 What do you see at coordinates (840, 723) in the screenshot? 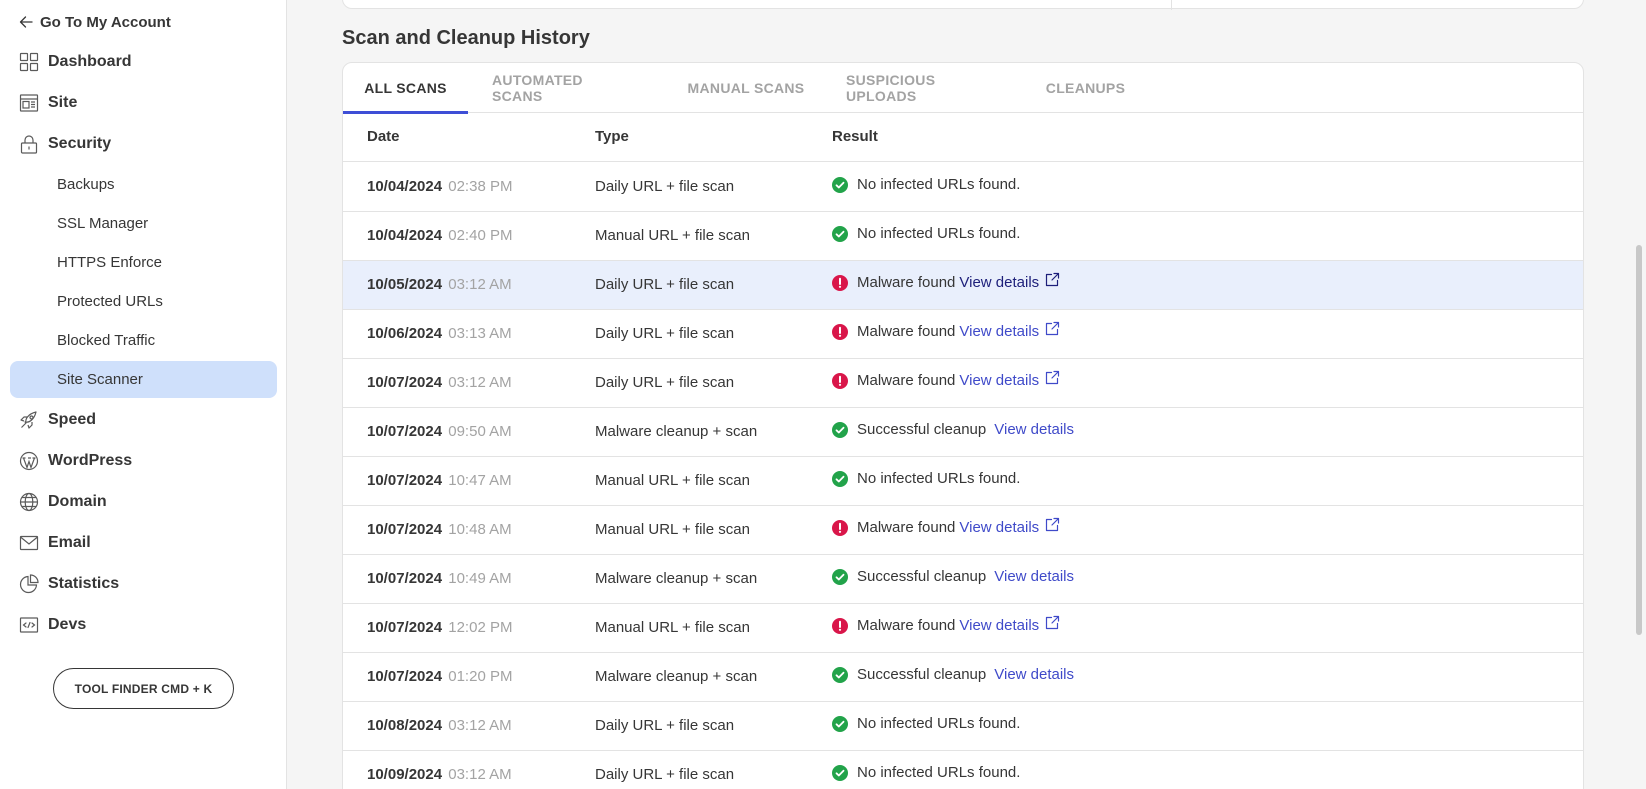
I see `check-circle-icon` at bounding box center [840, 723].